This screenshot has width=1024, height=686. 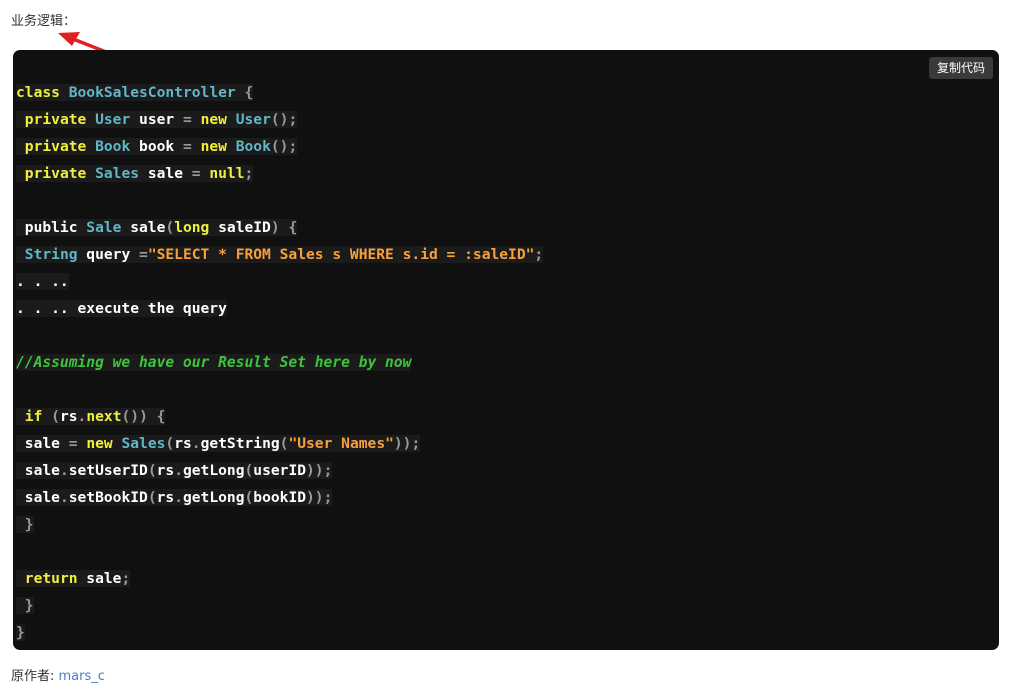 I want to click on copy-code-button: 复制代码, so click(x=960, y=68).